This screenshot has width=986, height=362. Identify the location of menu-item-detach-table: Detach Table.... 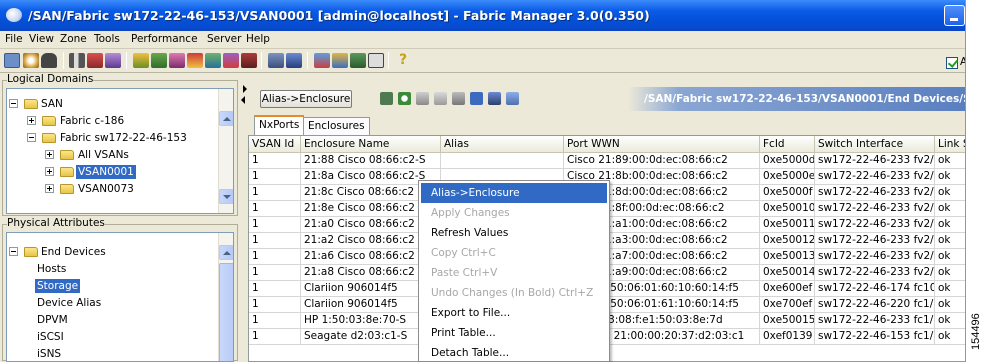
(514, 352).